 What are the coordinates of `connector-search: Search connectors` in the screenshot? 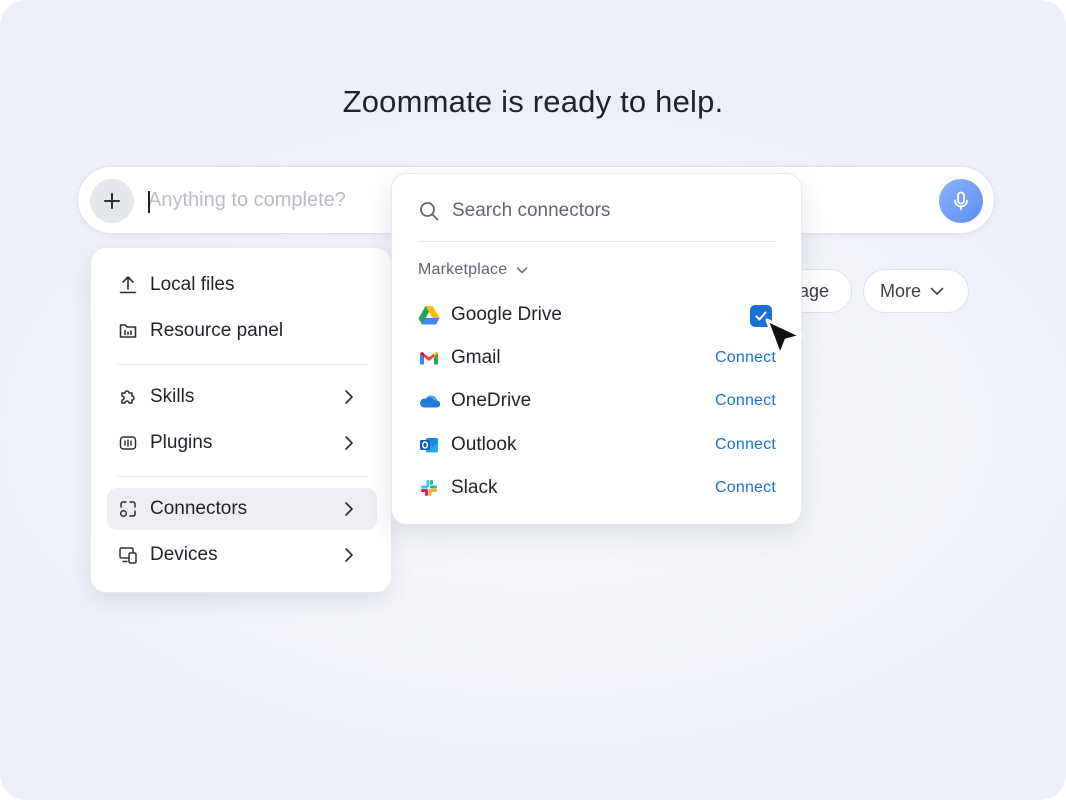 It's located at (597, 211).